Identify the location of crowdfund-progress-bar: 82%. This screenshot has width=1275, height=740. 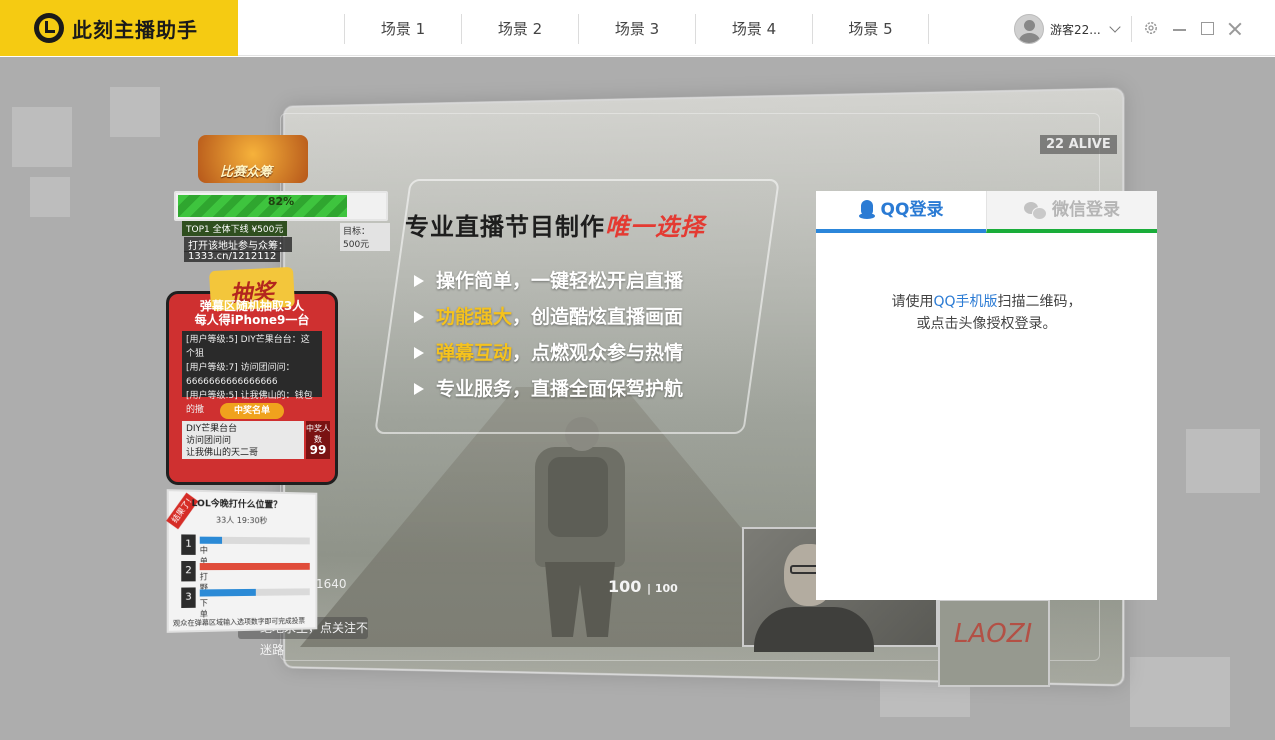
(281, 206).